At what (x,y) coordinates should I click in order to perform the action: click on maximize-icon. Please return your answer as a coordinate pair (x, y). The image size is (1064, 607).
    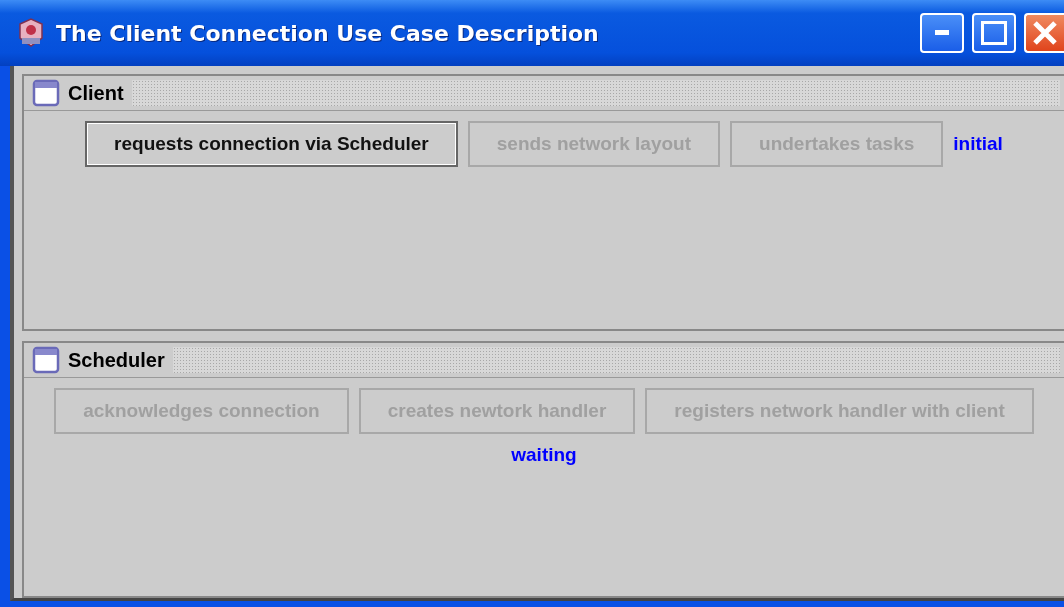
    Looking at the image, I should click on (994, 33).